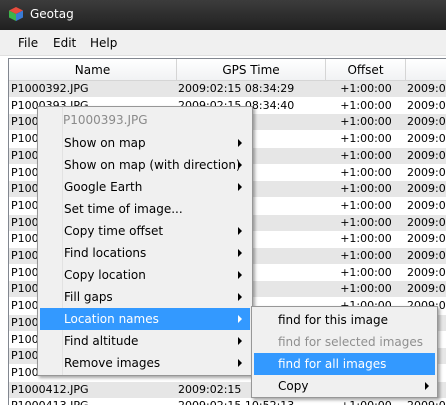 The height and width of the screenshot is (405, 446). What do you see at coordinates (88, 297) in the screenshot?
I see `menu-item-label: Fill gaps` at bounding box center [88, 297].